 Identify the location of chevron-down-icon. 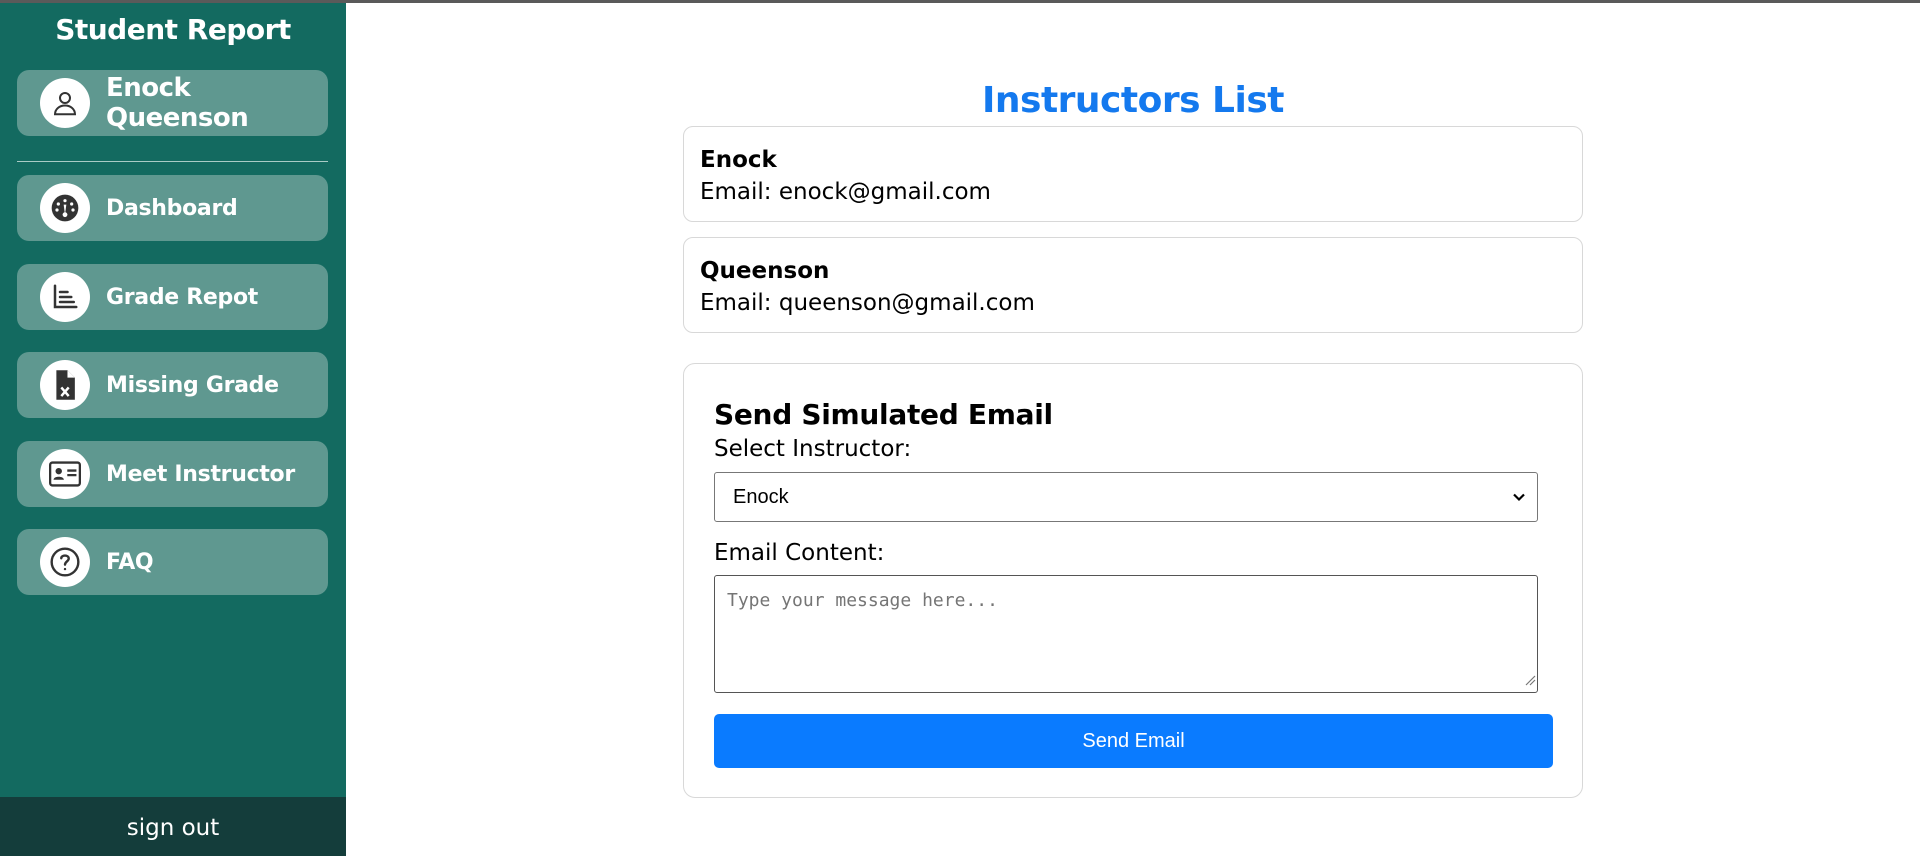
(1519, 499).